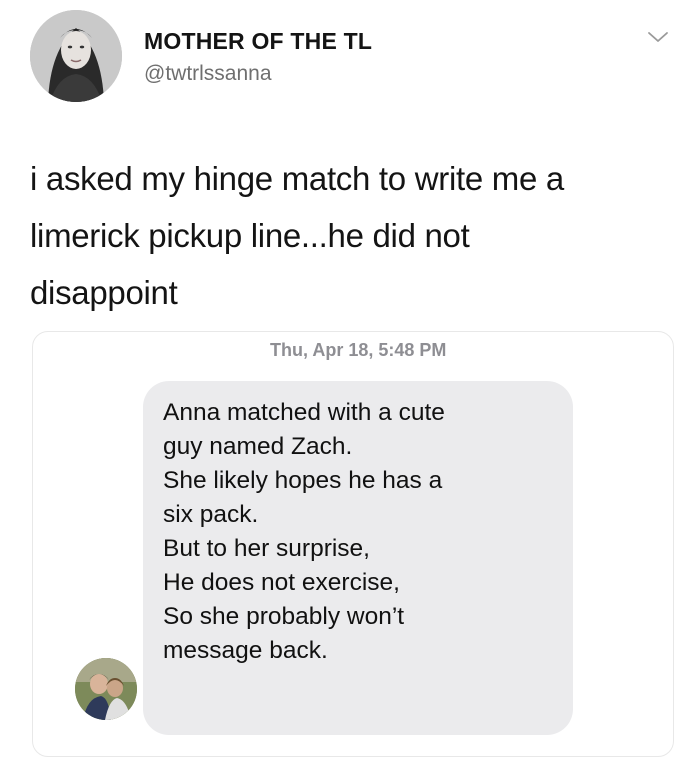 This screenshot has height=762, width=700. Describe the element at coordinates (658, 37) in the screenshot. I see `chevron-down-icon` at that location.